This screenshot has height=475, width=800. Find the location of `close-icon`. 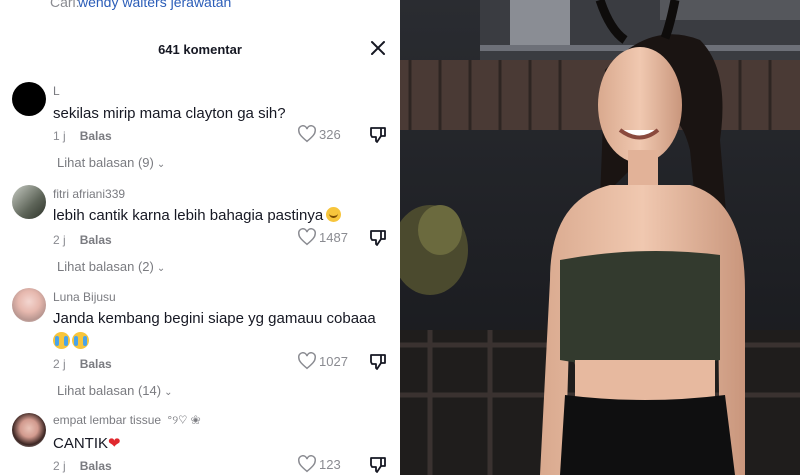

close-icon is located at coordinates (378, 48).